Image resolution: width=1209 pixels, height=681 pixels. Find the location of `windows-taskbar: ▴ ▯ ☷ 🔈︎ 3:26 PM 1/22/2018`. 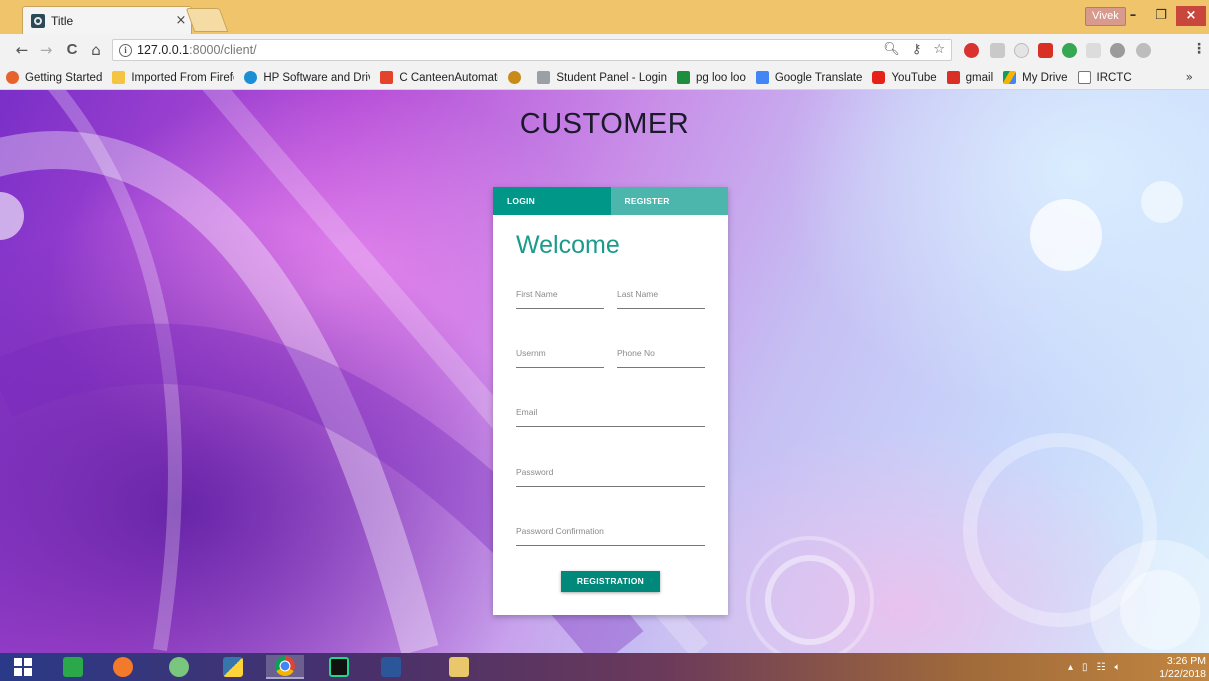

windows-taskbar: ▴ ▯ ☷ 🔈︎ 3:26 PM 1/22/2018 is located at coordinates (604, 667).